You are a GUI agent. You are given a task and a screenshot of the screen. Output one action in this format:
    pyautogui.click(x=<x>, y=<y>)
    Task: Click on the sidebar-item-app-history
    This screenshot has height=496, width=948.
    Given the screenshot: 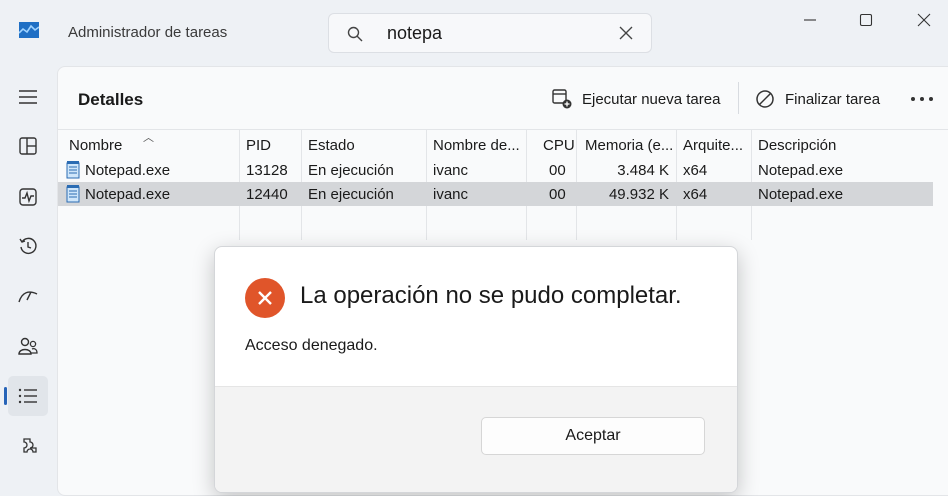 What is the action you would take?
    pyautogui.click(x=28, y=246)
    